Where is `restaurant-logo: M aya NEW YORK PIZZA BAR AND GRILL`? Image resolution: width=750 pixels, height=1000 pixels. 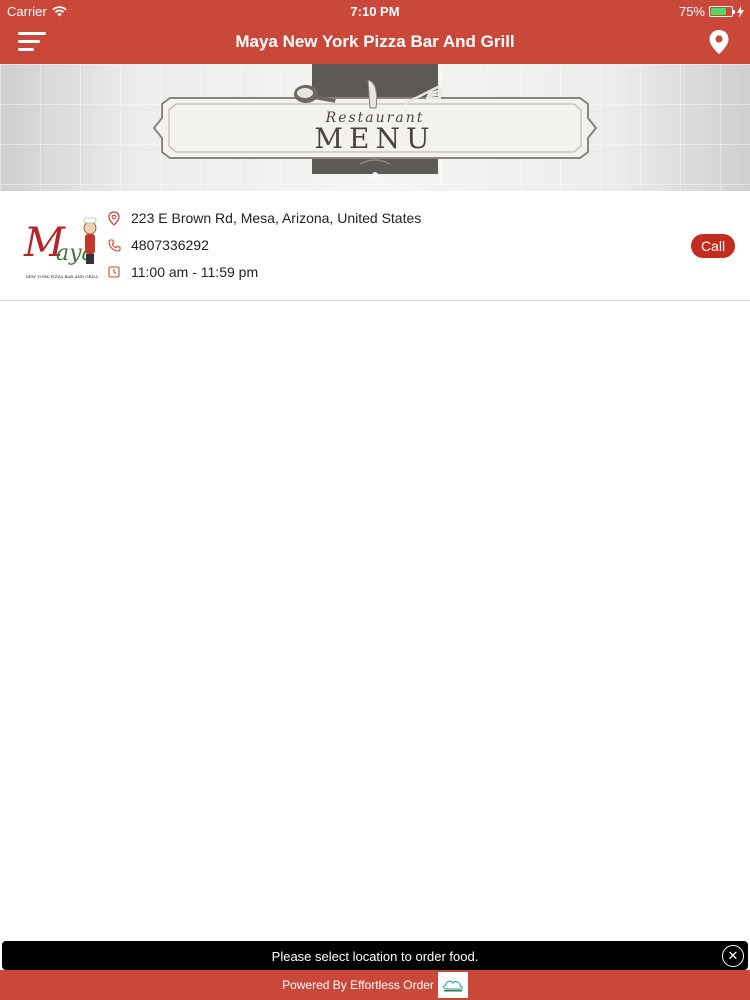 restaurant-logo: M aya NEW YORK PIZZA BAR AND GRILL is located at coordinates (61, 248).